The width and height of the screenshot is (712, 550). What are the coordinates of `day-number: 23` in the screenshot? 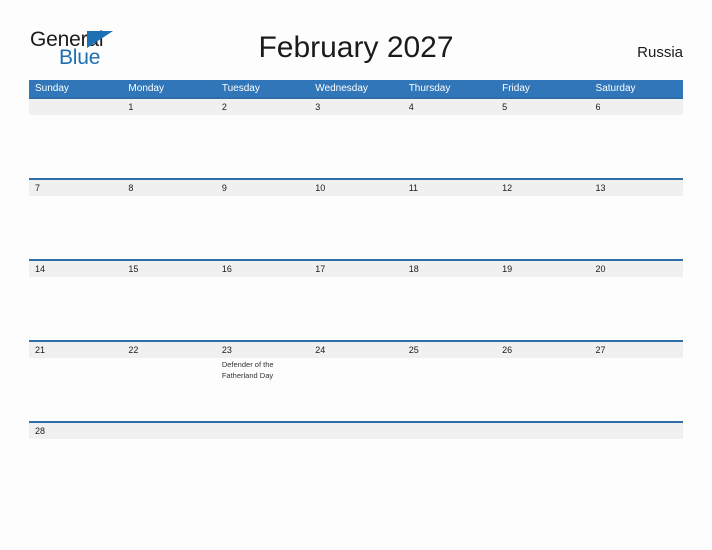 It's located at (226, 350).